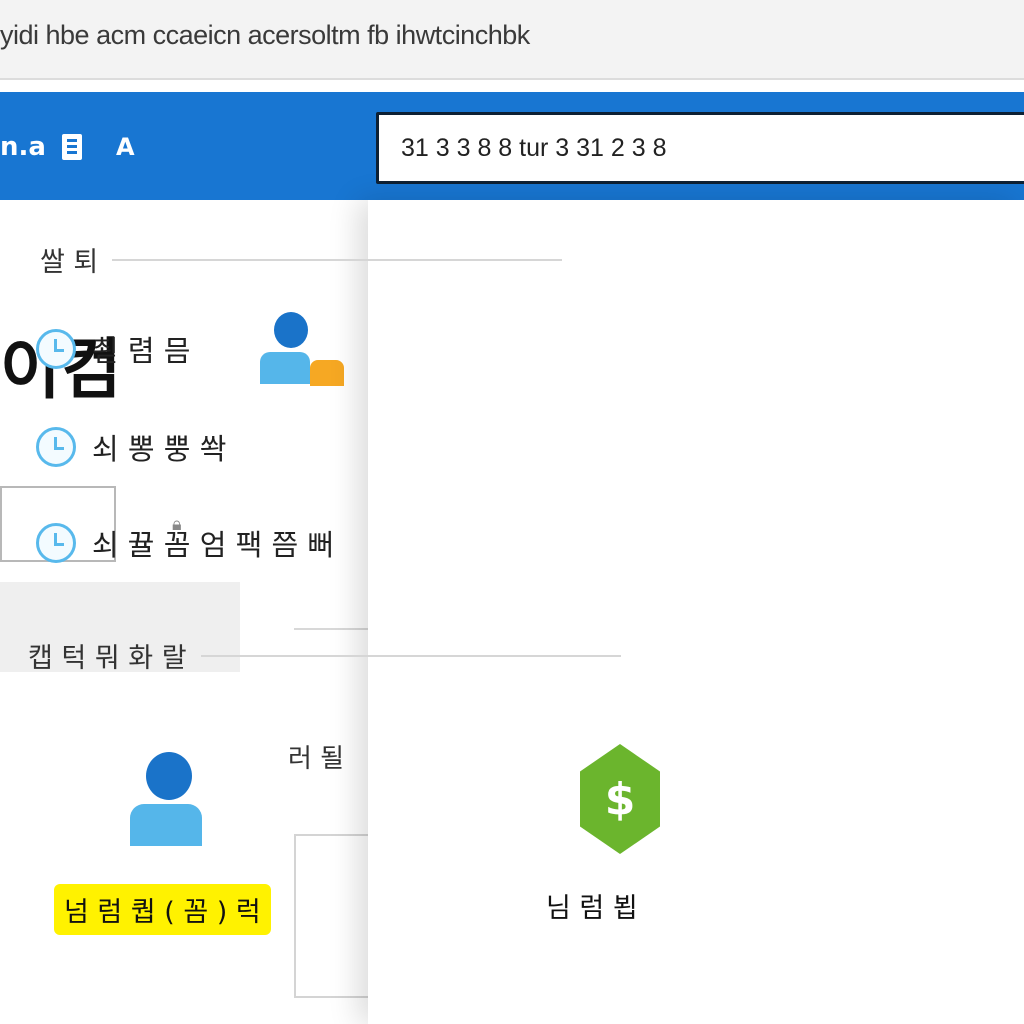  I want to click on avatar-head, so click(291, 330).